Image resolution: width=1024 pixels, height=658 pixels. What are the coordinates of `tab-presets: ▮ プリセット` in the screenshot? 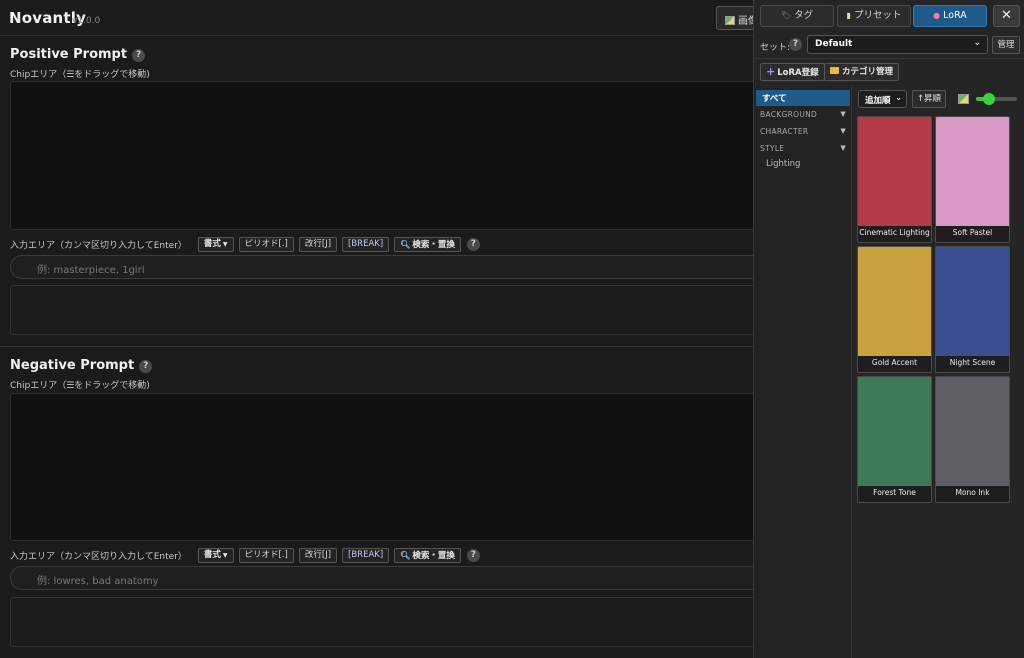 It's located at (874, 16).